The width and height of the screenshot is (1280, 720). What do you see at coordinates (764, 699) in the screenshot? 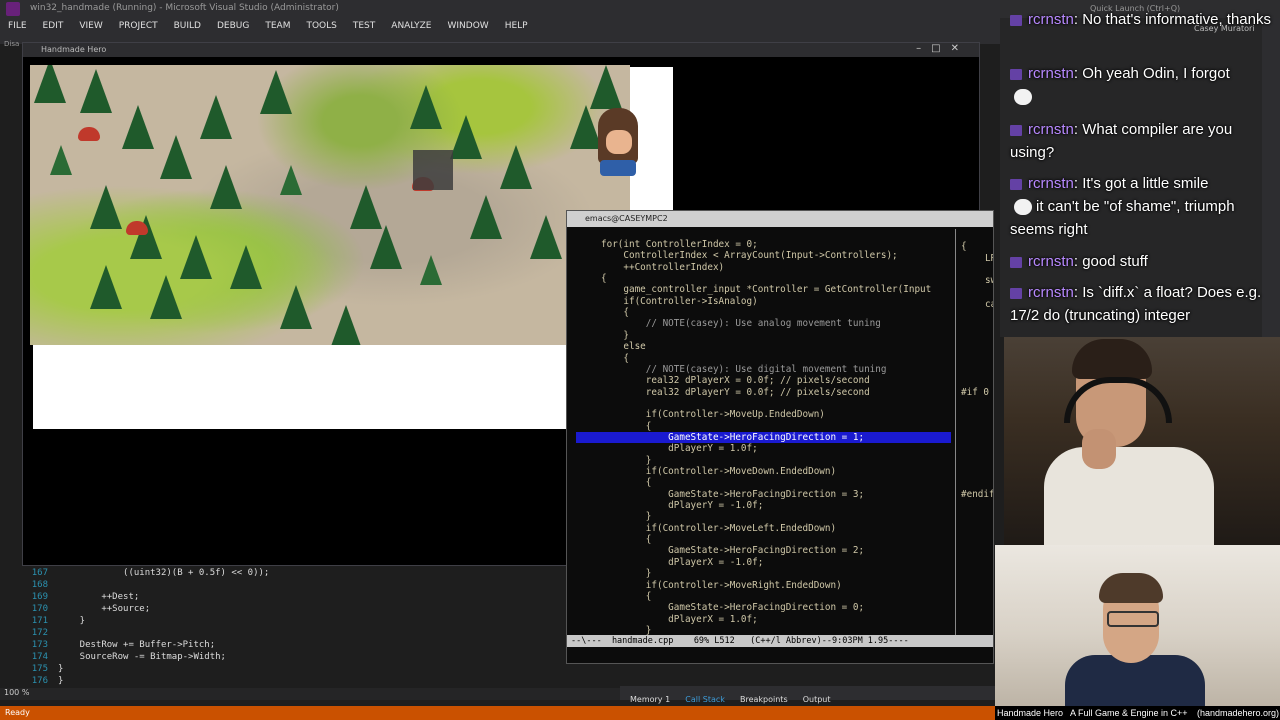
I see `tab-breakpoints: Breakpoints` at bounding box center [764, 699].